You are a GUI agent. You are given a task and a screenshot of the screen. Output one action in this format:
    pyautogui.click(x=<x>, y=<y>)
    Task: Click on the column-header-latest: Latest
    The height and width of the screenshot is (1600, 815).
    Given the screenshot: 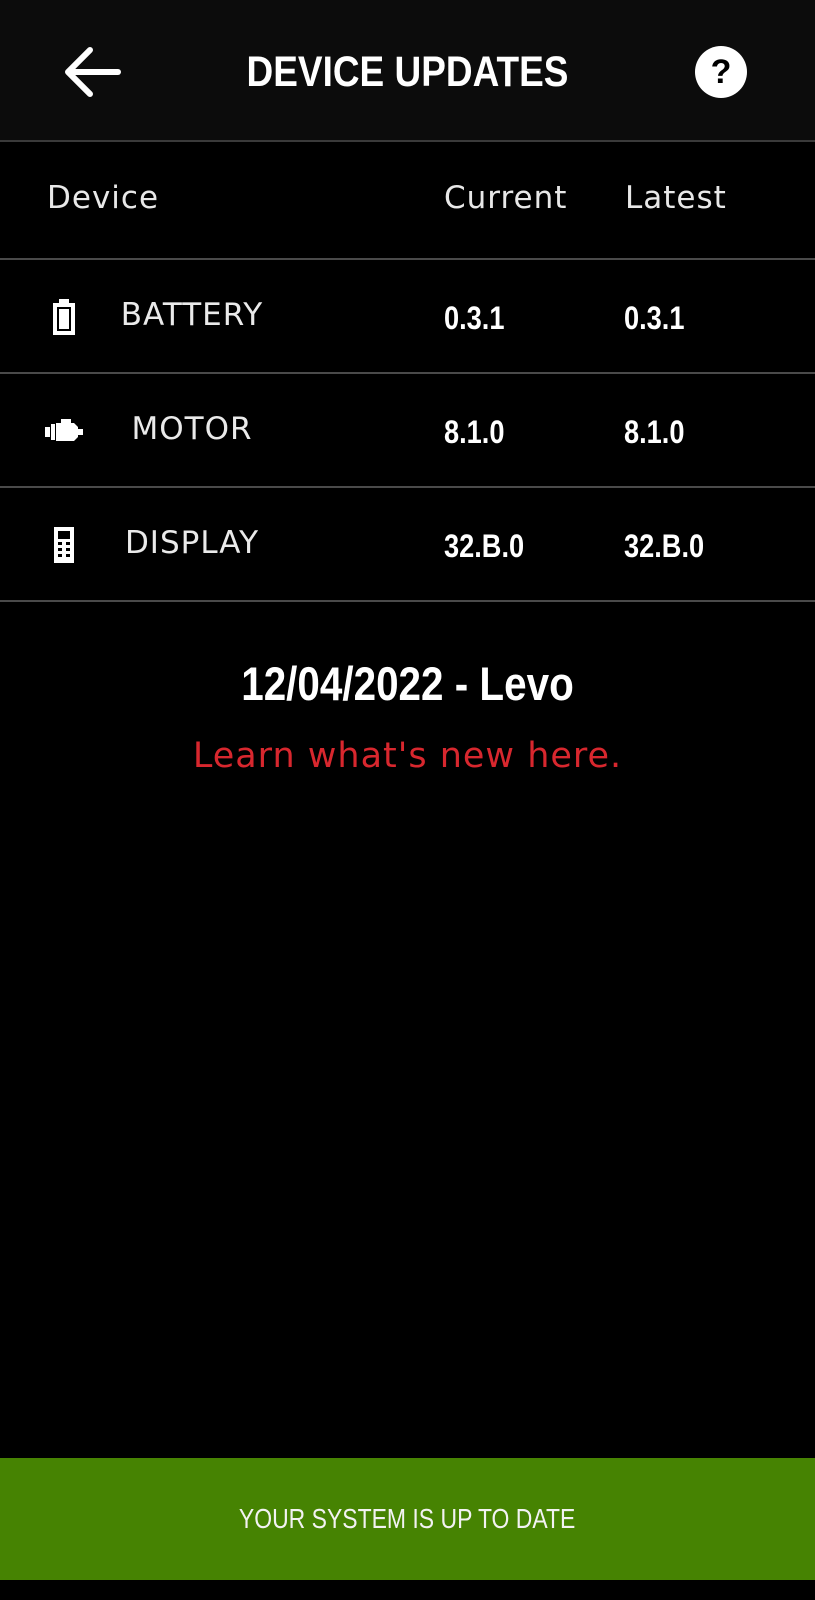 What is the action you would take?
    pyautogui.click(x=676, y=198)
    